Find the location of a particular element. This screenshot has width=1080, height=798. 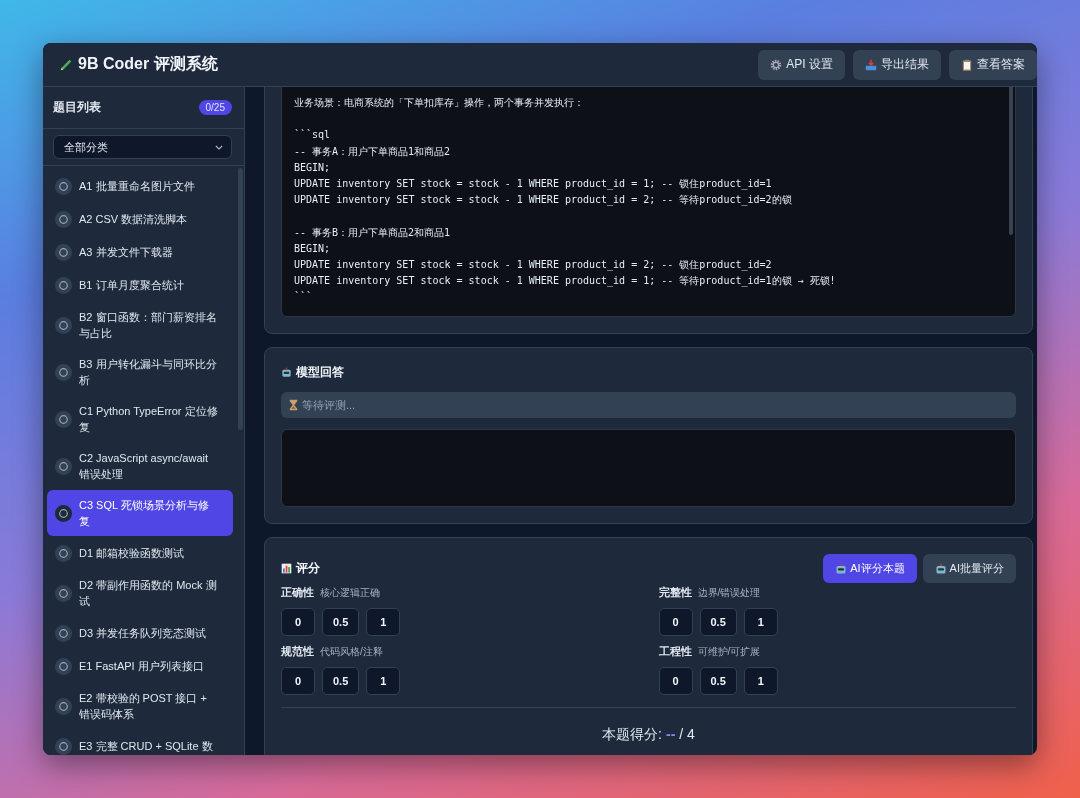

question-item: A1 批量重命名图片文件 is located at coordinates (140, 186).